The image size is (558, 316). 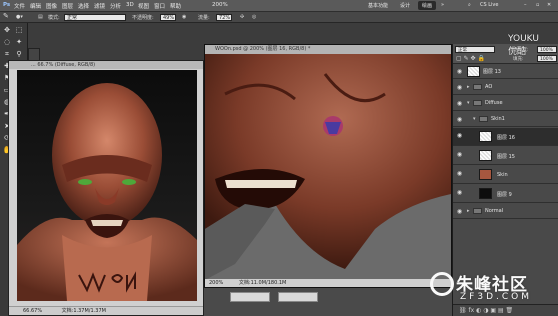 What do you see at coordinates (7, 54) in the screenshot?
I see `crop-tool-icon: ⌗` at bounding box center [7, 54].